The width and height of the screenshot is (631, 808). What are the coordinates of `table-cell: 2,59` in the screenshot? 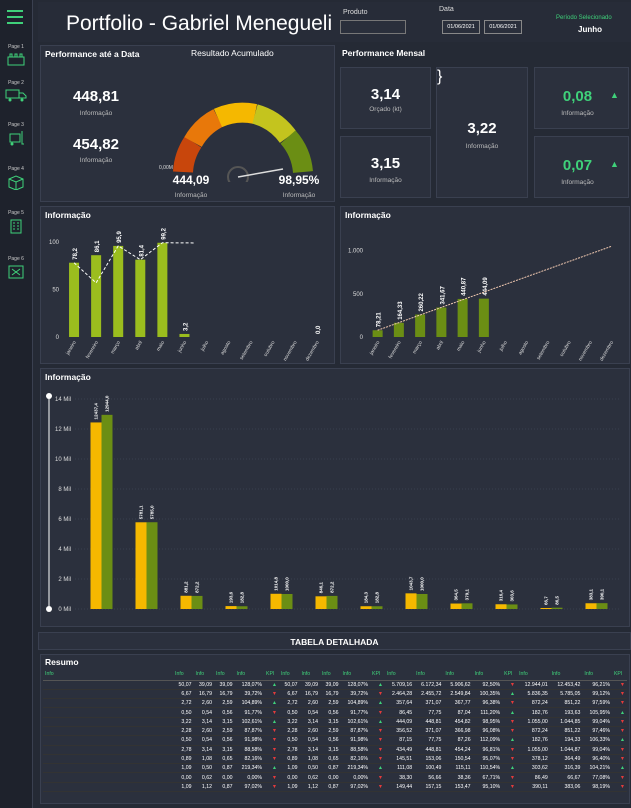 It's located at (224, 731).